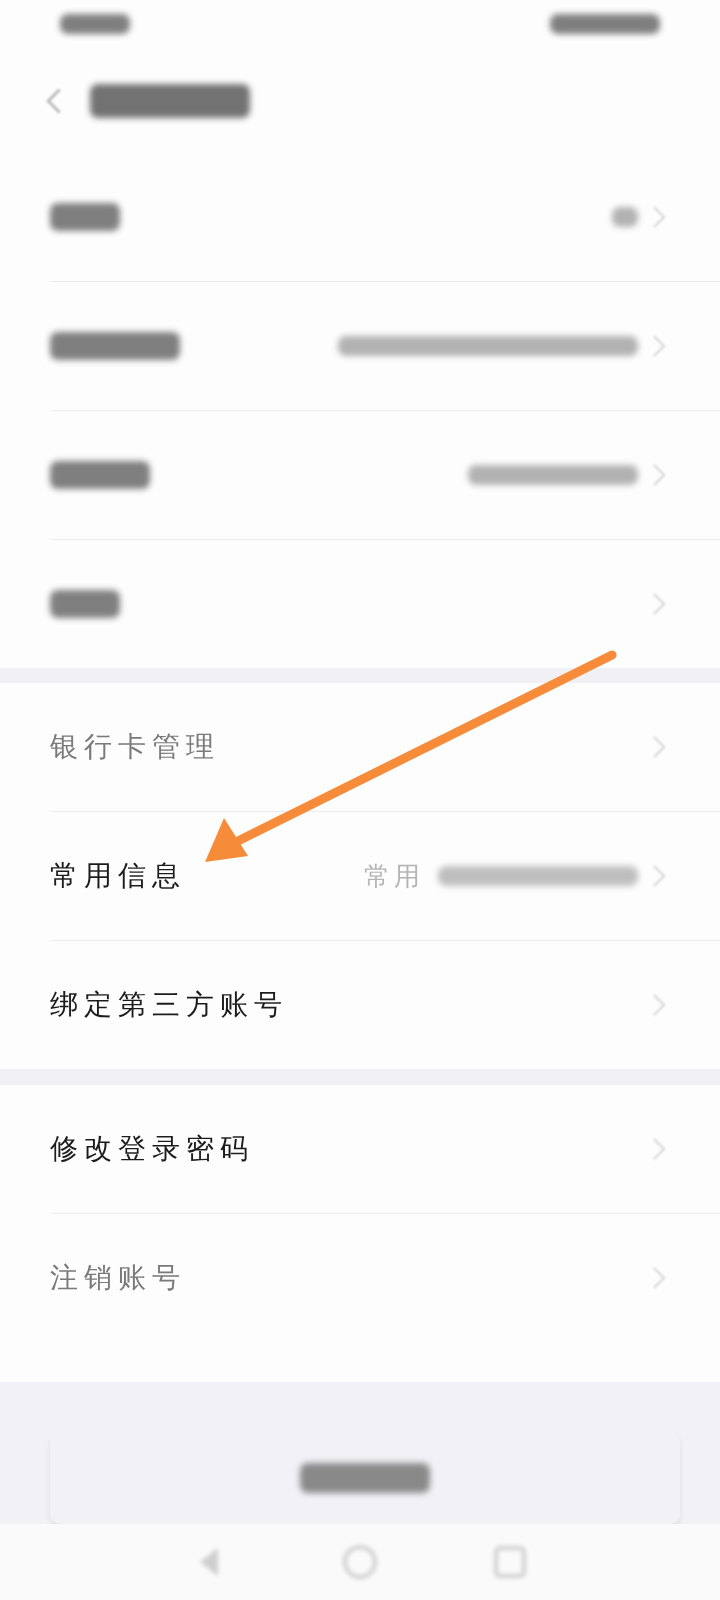 This screenshot has width=720, height=1600. Describe the element at coordinates (152, 1149) in the screenshot. I see `row-label: 修改登录密码` at that location.